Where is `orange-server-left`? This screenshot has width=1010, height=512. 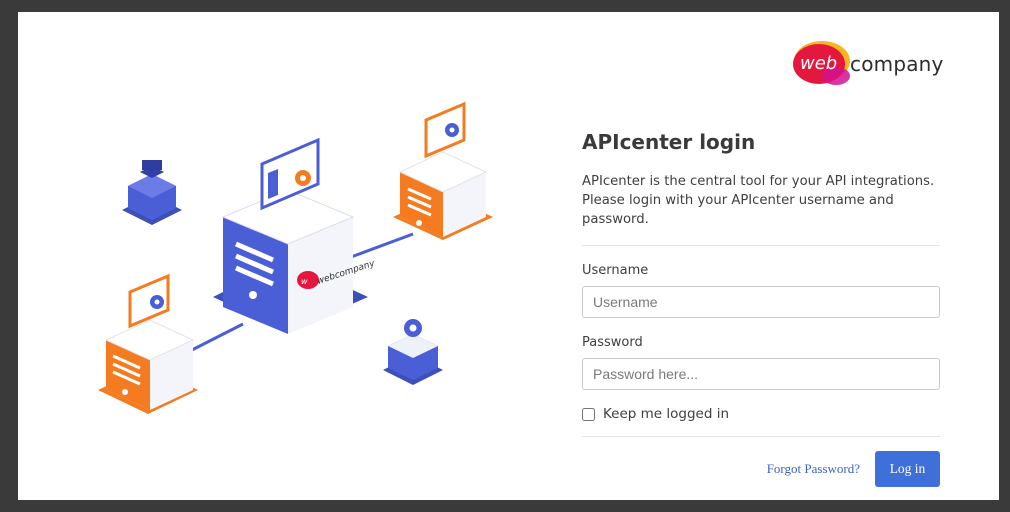 orange-server-left is located at coordinates (148, 343).